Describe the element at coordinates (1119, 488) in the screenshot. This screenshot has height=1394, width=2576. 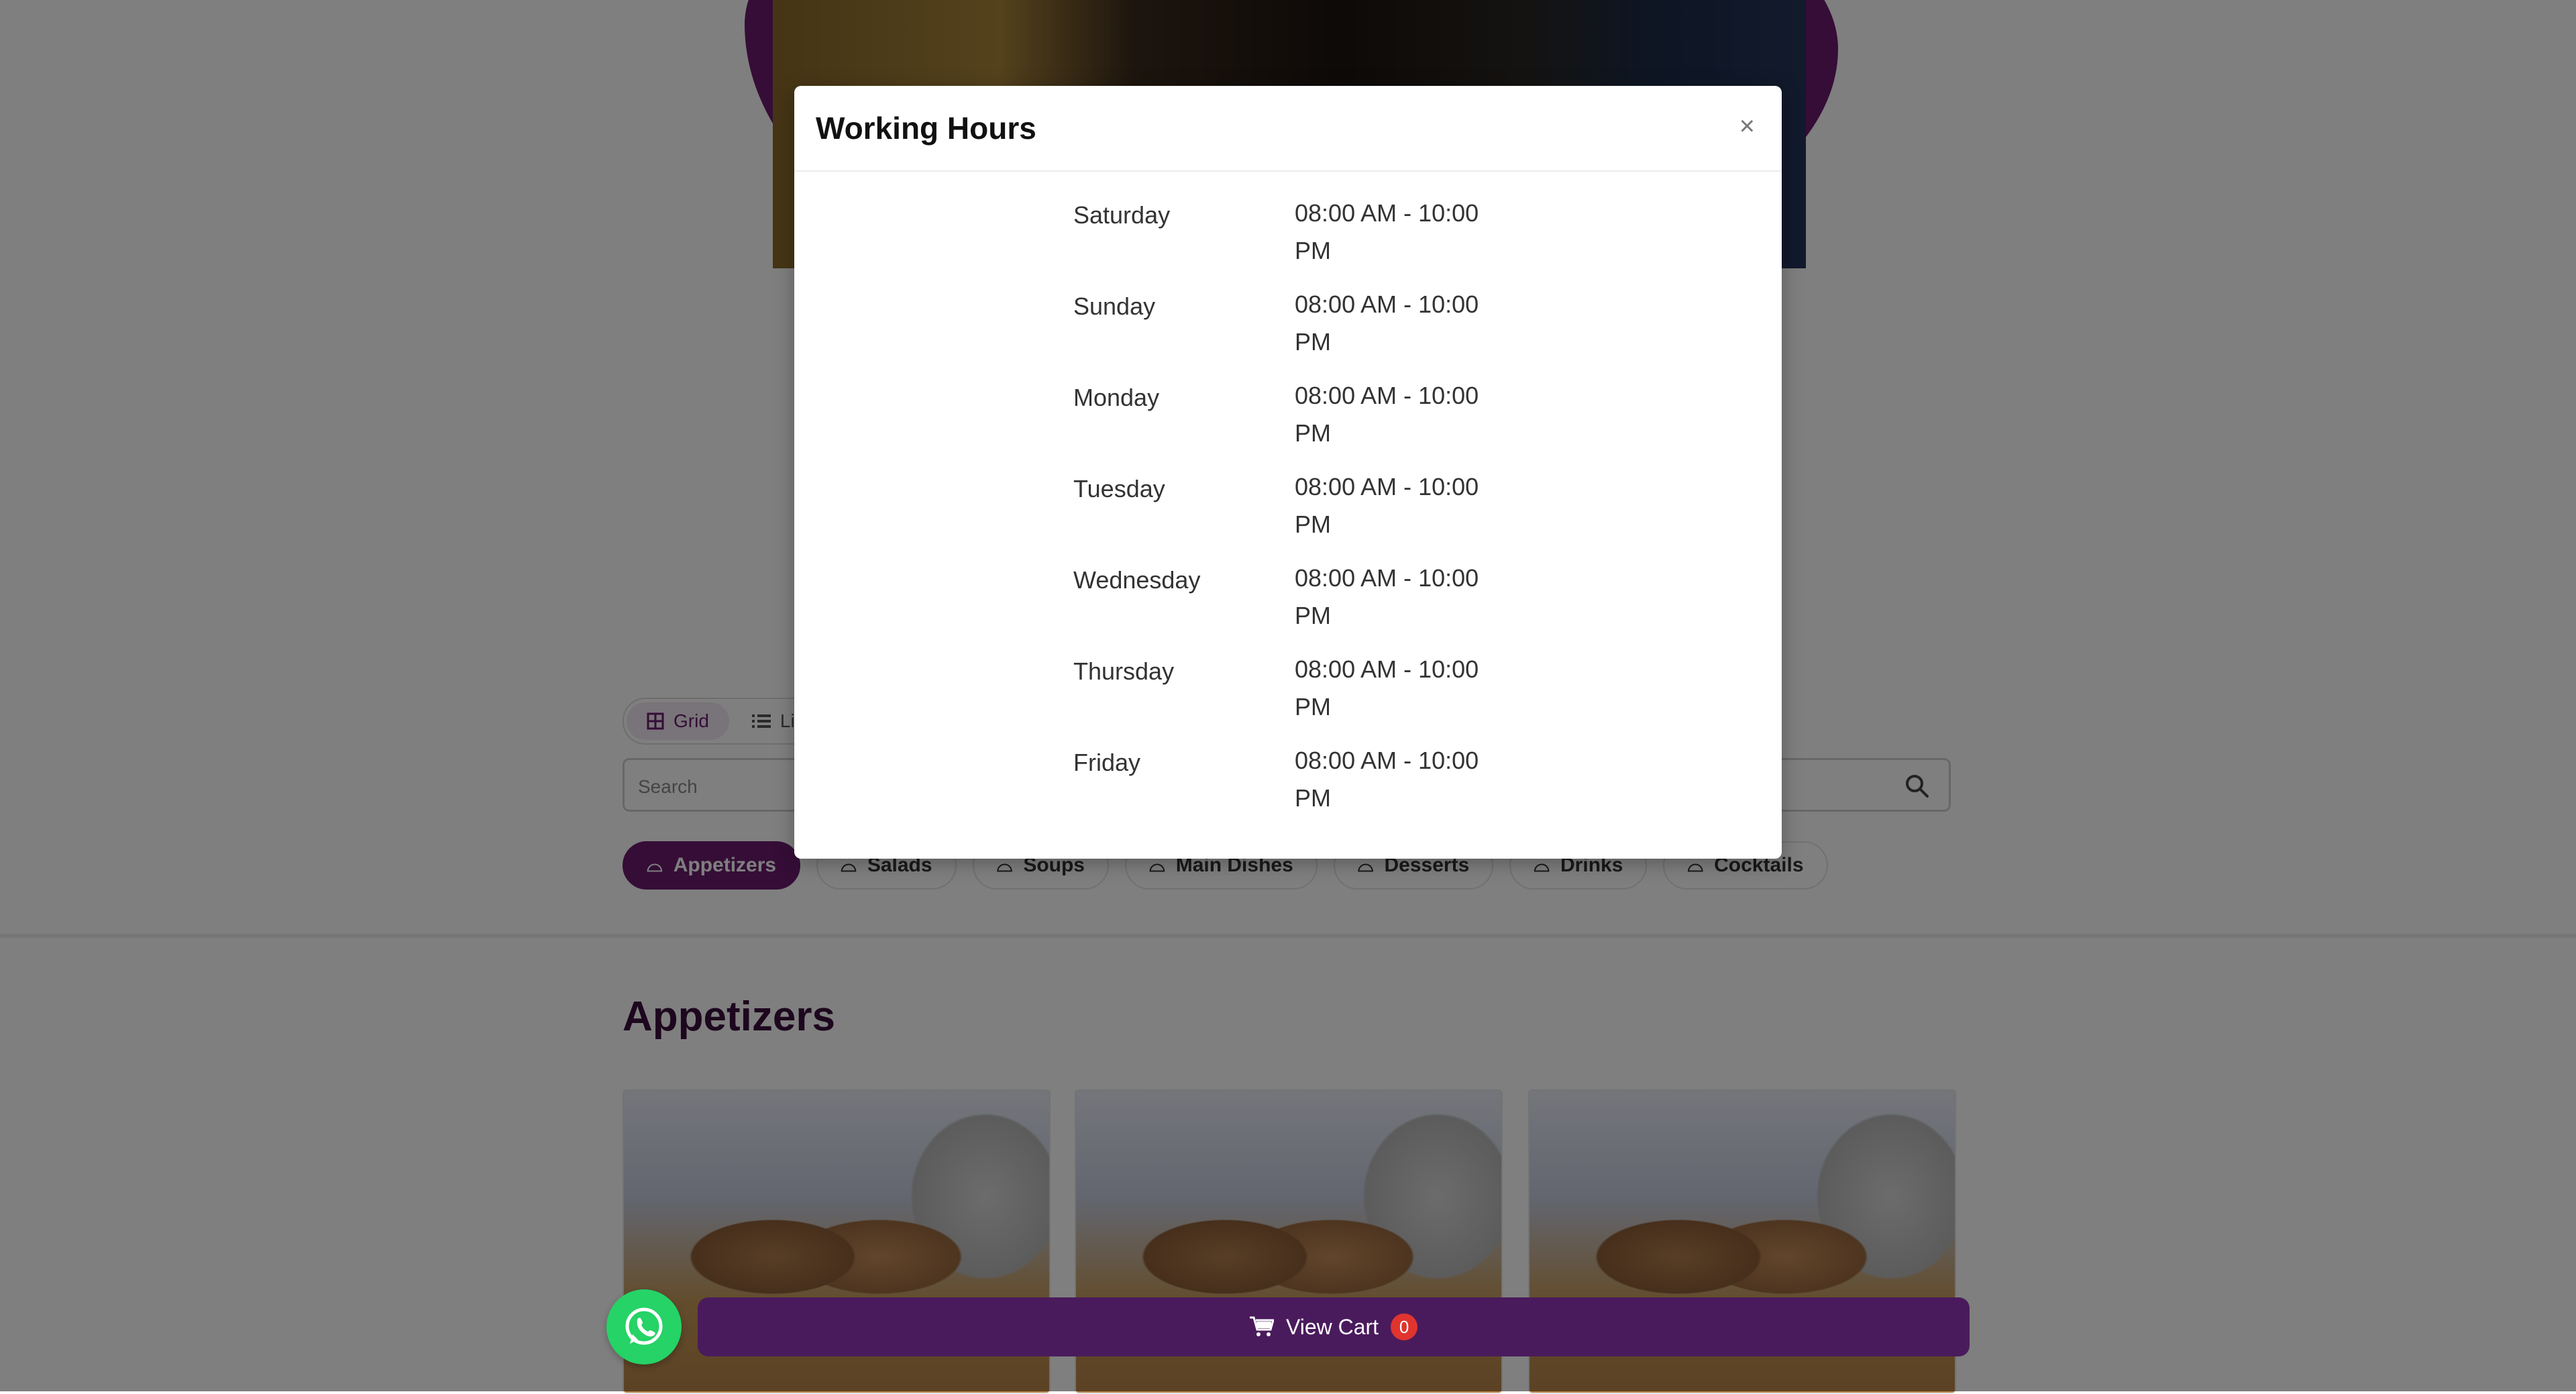
I see `day-label: Tuesday` at that location.